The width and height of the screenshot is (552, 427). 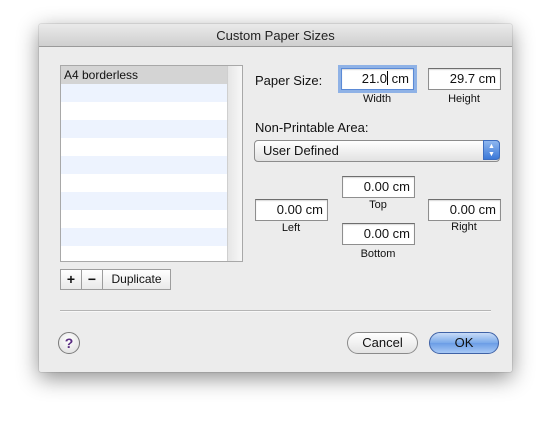 I want to click on width-field: 21.0 cm, so click(x=377, y=79).